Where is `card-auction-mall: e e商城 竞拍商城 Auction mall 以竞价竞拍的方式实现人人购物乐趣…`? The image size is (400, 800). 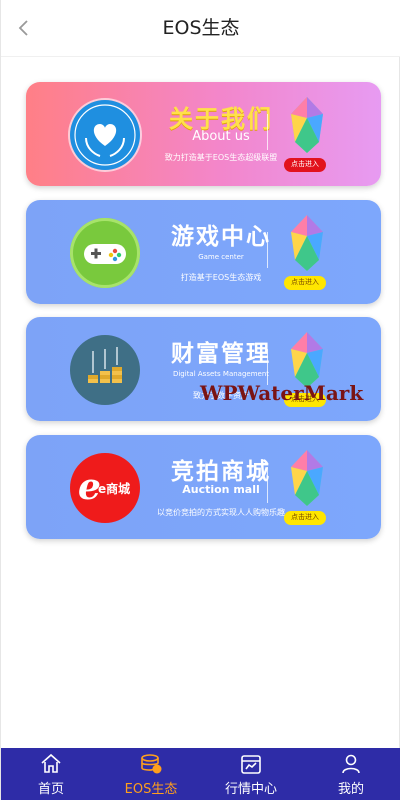
card-auction-mall: e e商城 竞拍商城 Auction mall 以竞价竞拍的方式实现人人购物乐趣… is located at coordinates (203, 487).